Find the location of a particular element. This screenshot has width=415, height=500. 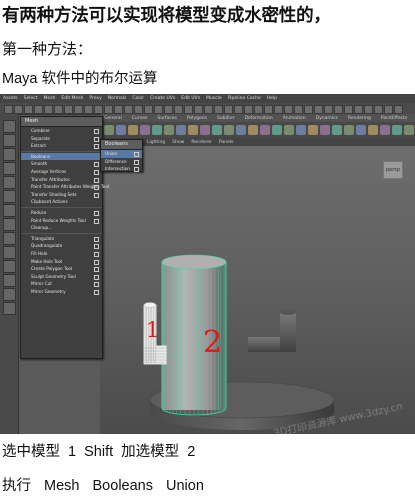

menubar-item: Pipeline Cache is located at coordinates (244, 98).